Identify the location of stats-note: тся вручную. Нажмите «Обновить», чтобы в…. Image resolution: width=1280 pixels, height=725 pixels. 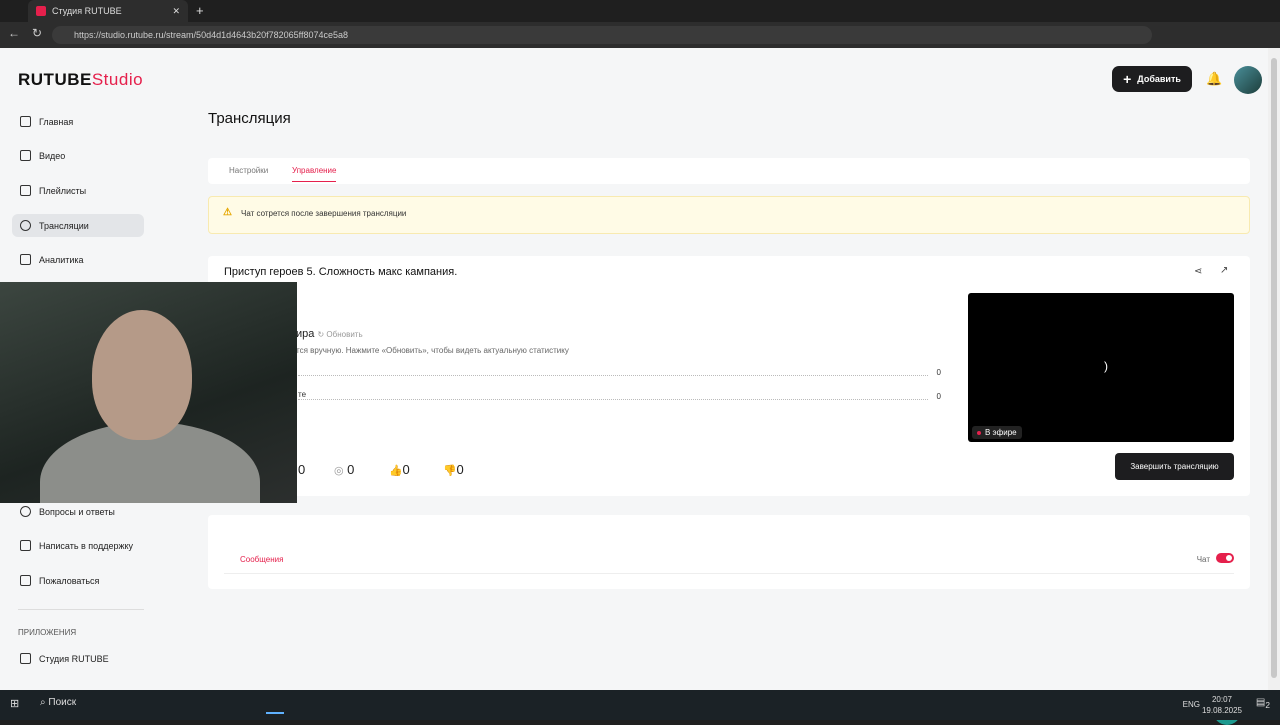
(432, 350).